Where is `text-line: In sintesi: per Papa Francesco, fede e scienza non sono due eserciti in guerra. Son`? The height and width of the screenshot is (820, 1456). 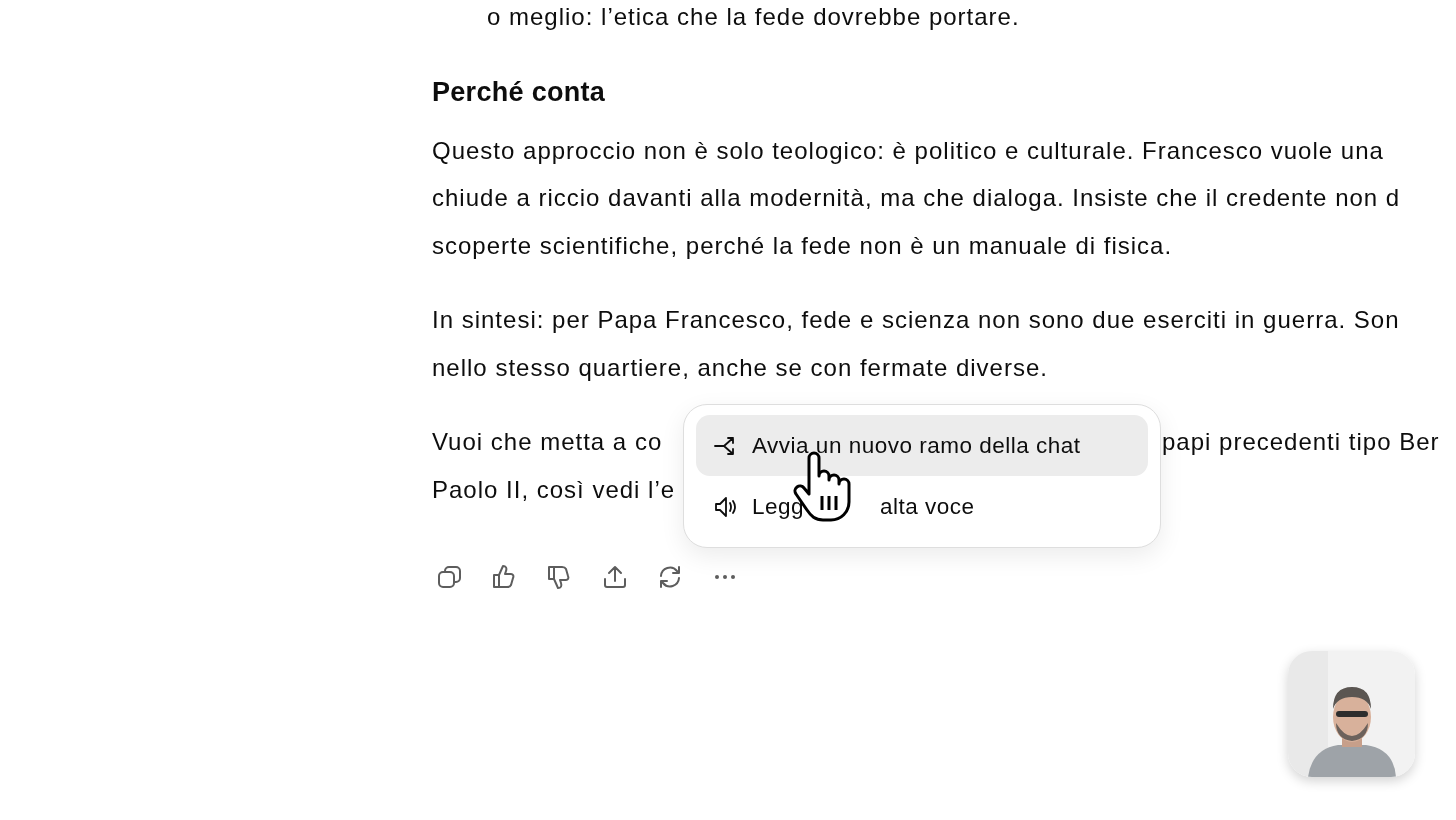
text-line: In sintesi: per Papa Francesco, fede e scienza non sono due eserciti in guerra. Son is located at coordinates (916, 320).